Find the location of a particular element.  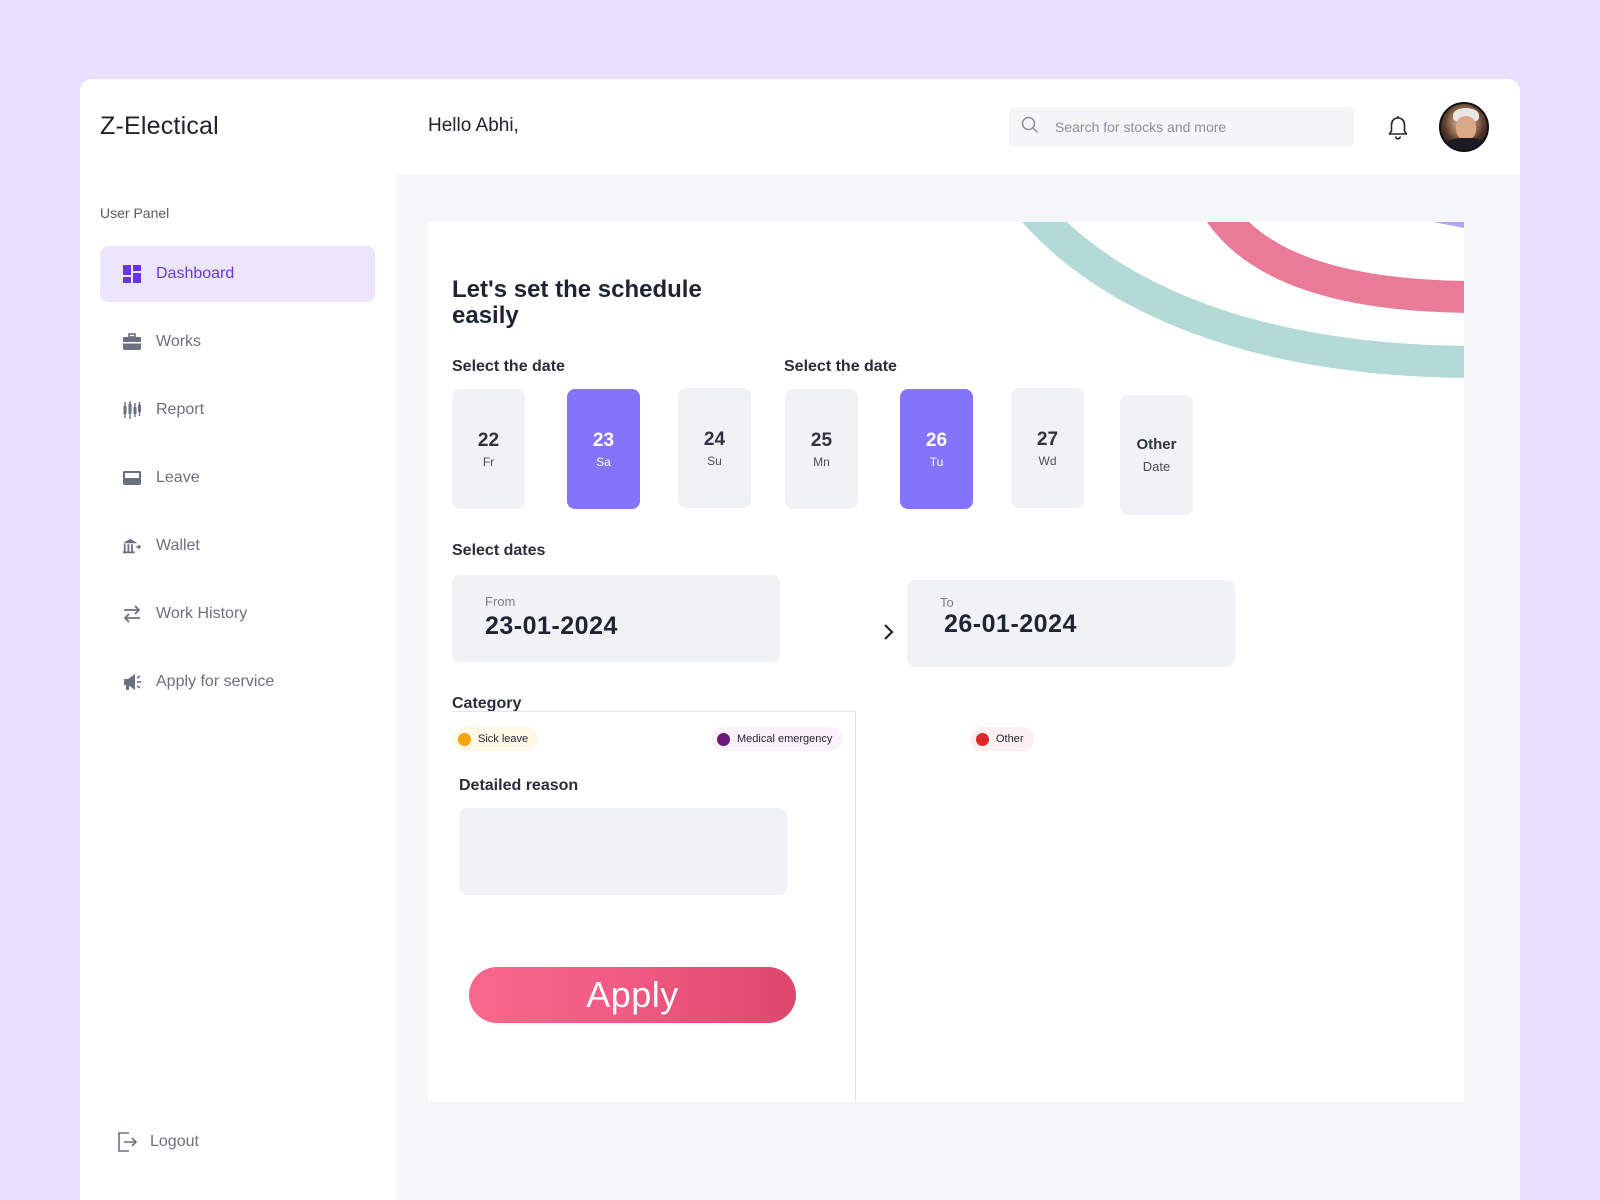

bank-icon is located at coordinates (132, 546).